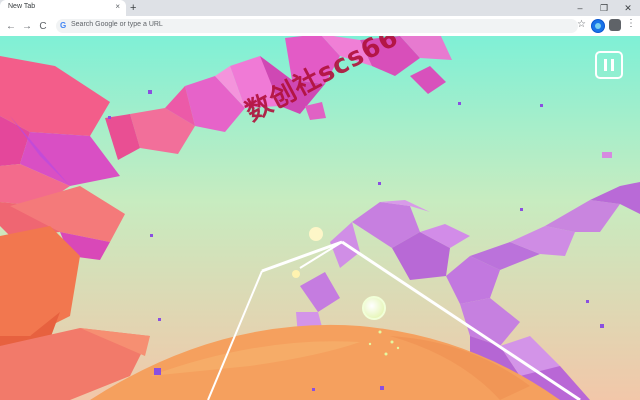 The height and width of the screenshot is (400, 640). I want to click on extensions-puzzle-icon, so click(615, 25).